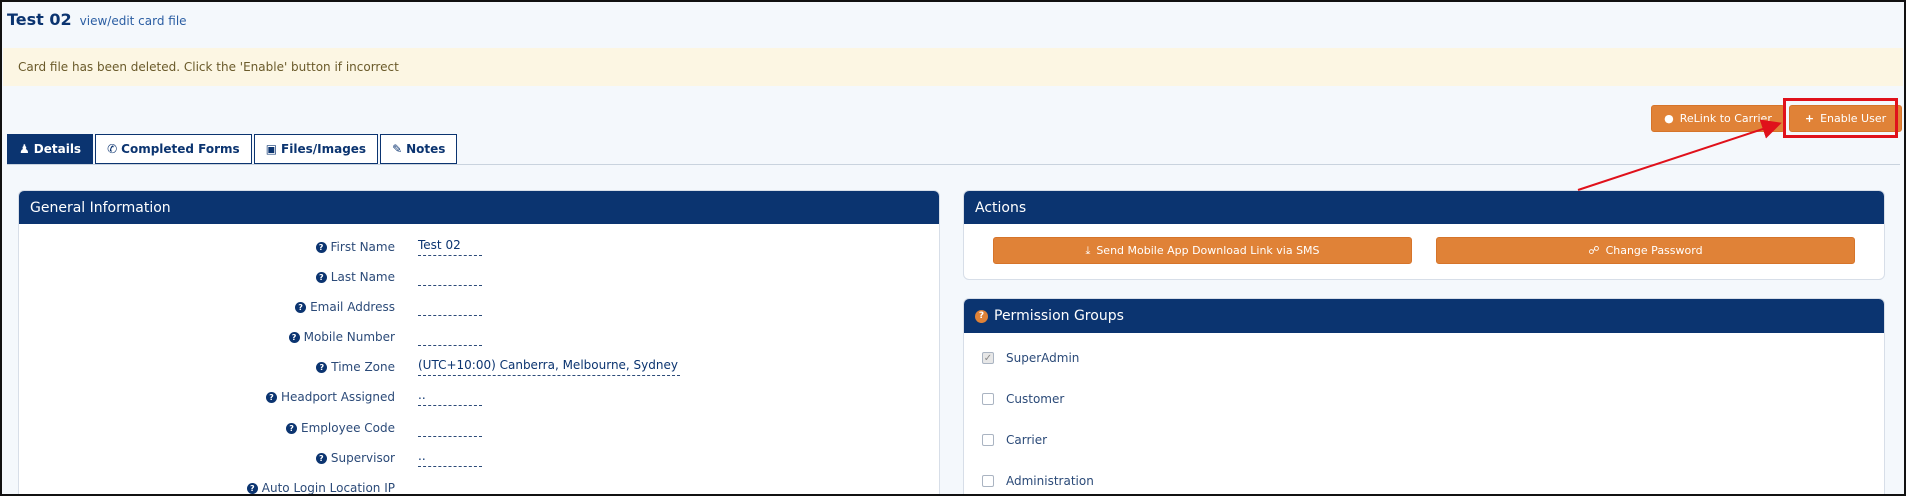 The width and height of the screenshot is (1906, 496). I want to click on permission-label: SuperAdmin, so click(1043, 358).